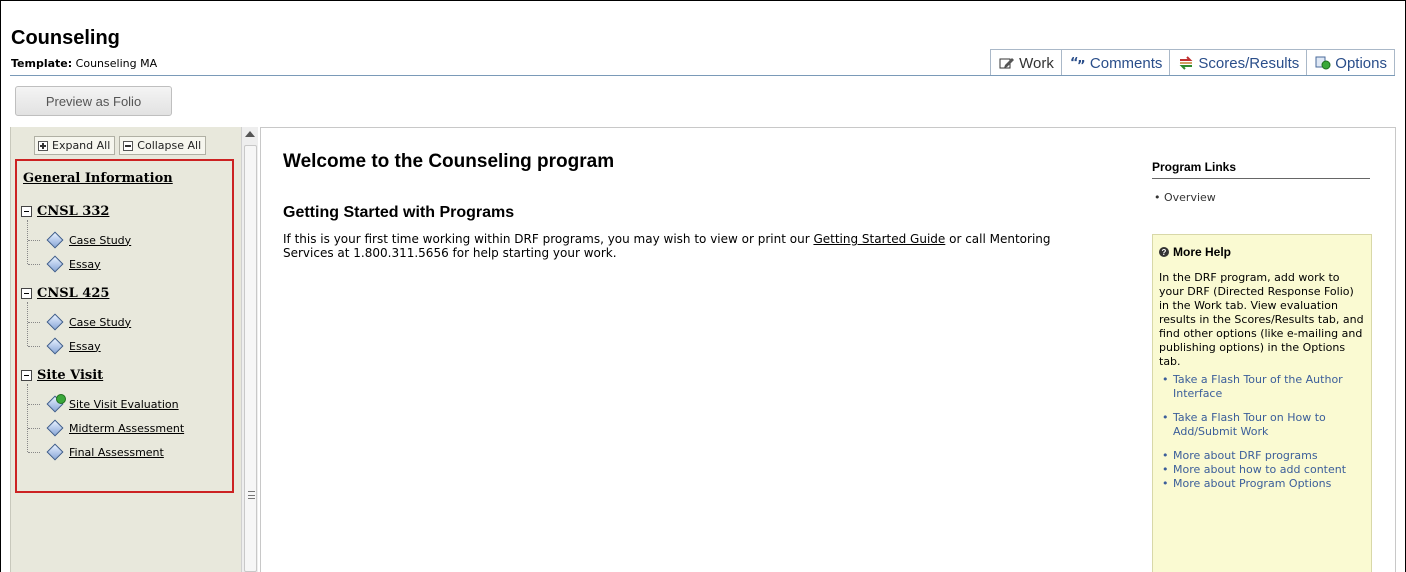 This screenshot has width=1406, height=572. What do you see at coordinates (1262, 484) in the screenshot?
I see `help-link-program-options: More about Program Options` at bounding box center [1262, 484].